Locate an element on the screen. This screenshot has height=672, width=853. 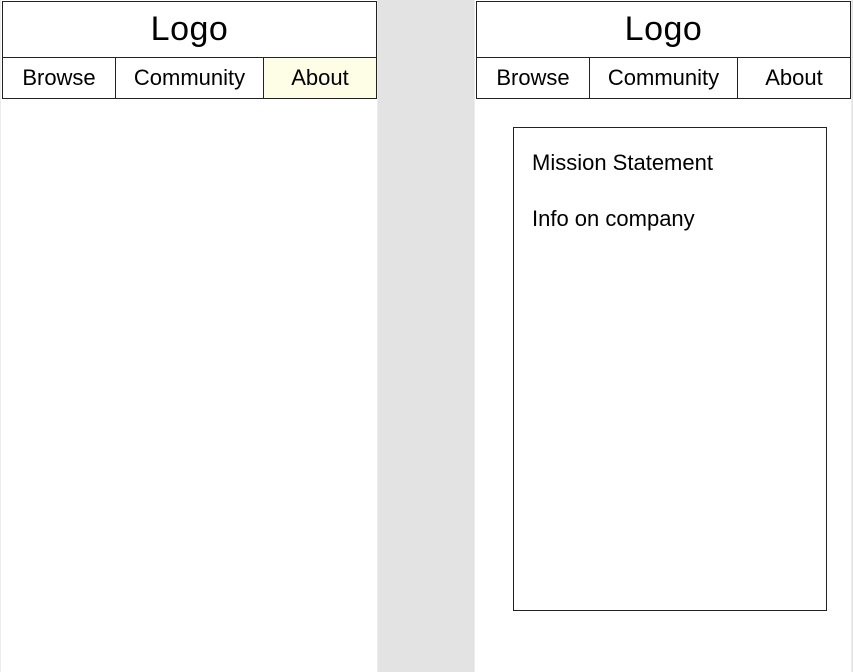
nav-tab-about-selected: About is located at coordinates (320, 78).